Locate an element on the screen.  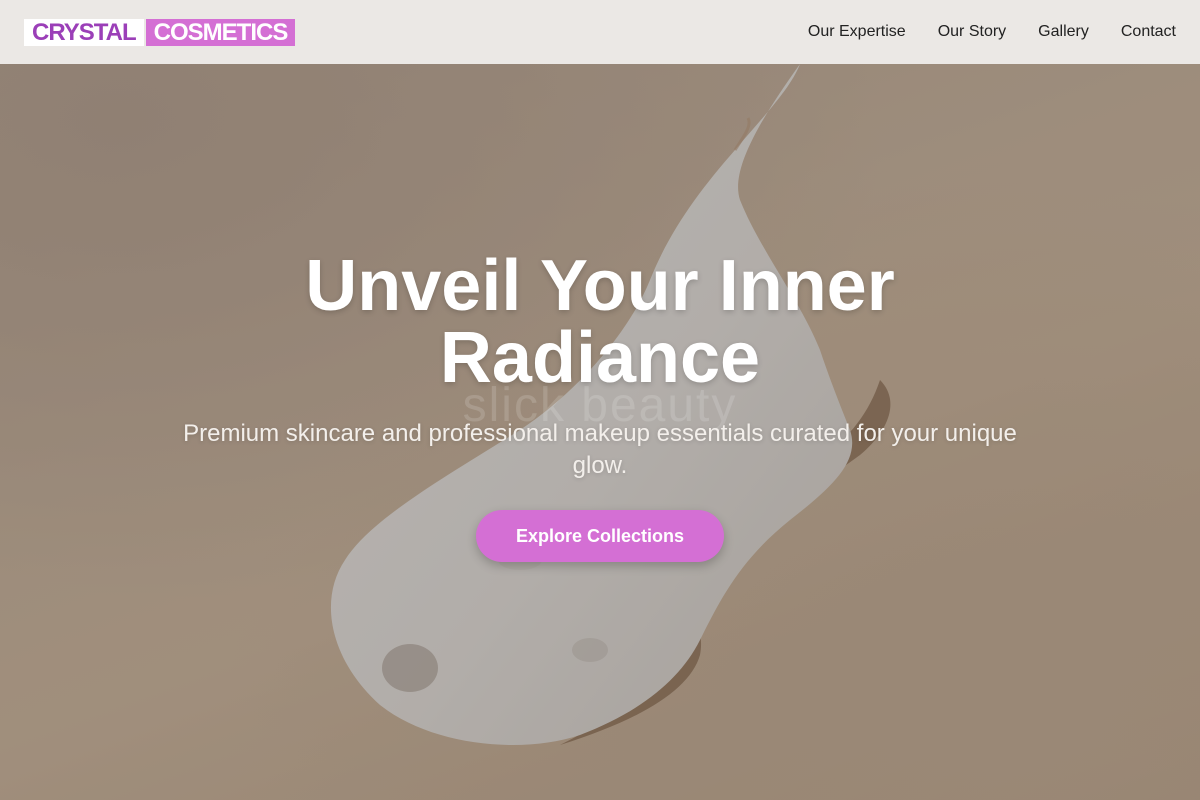
logo-word-crystal: CRYSTAL is located at coordinates (84, 32).